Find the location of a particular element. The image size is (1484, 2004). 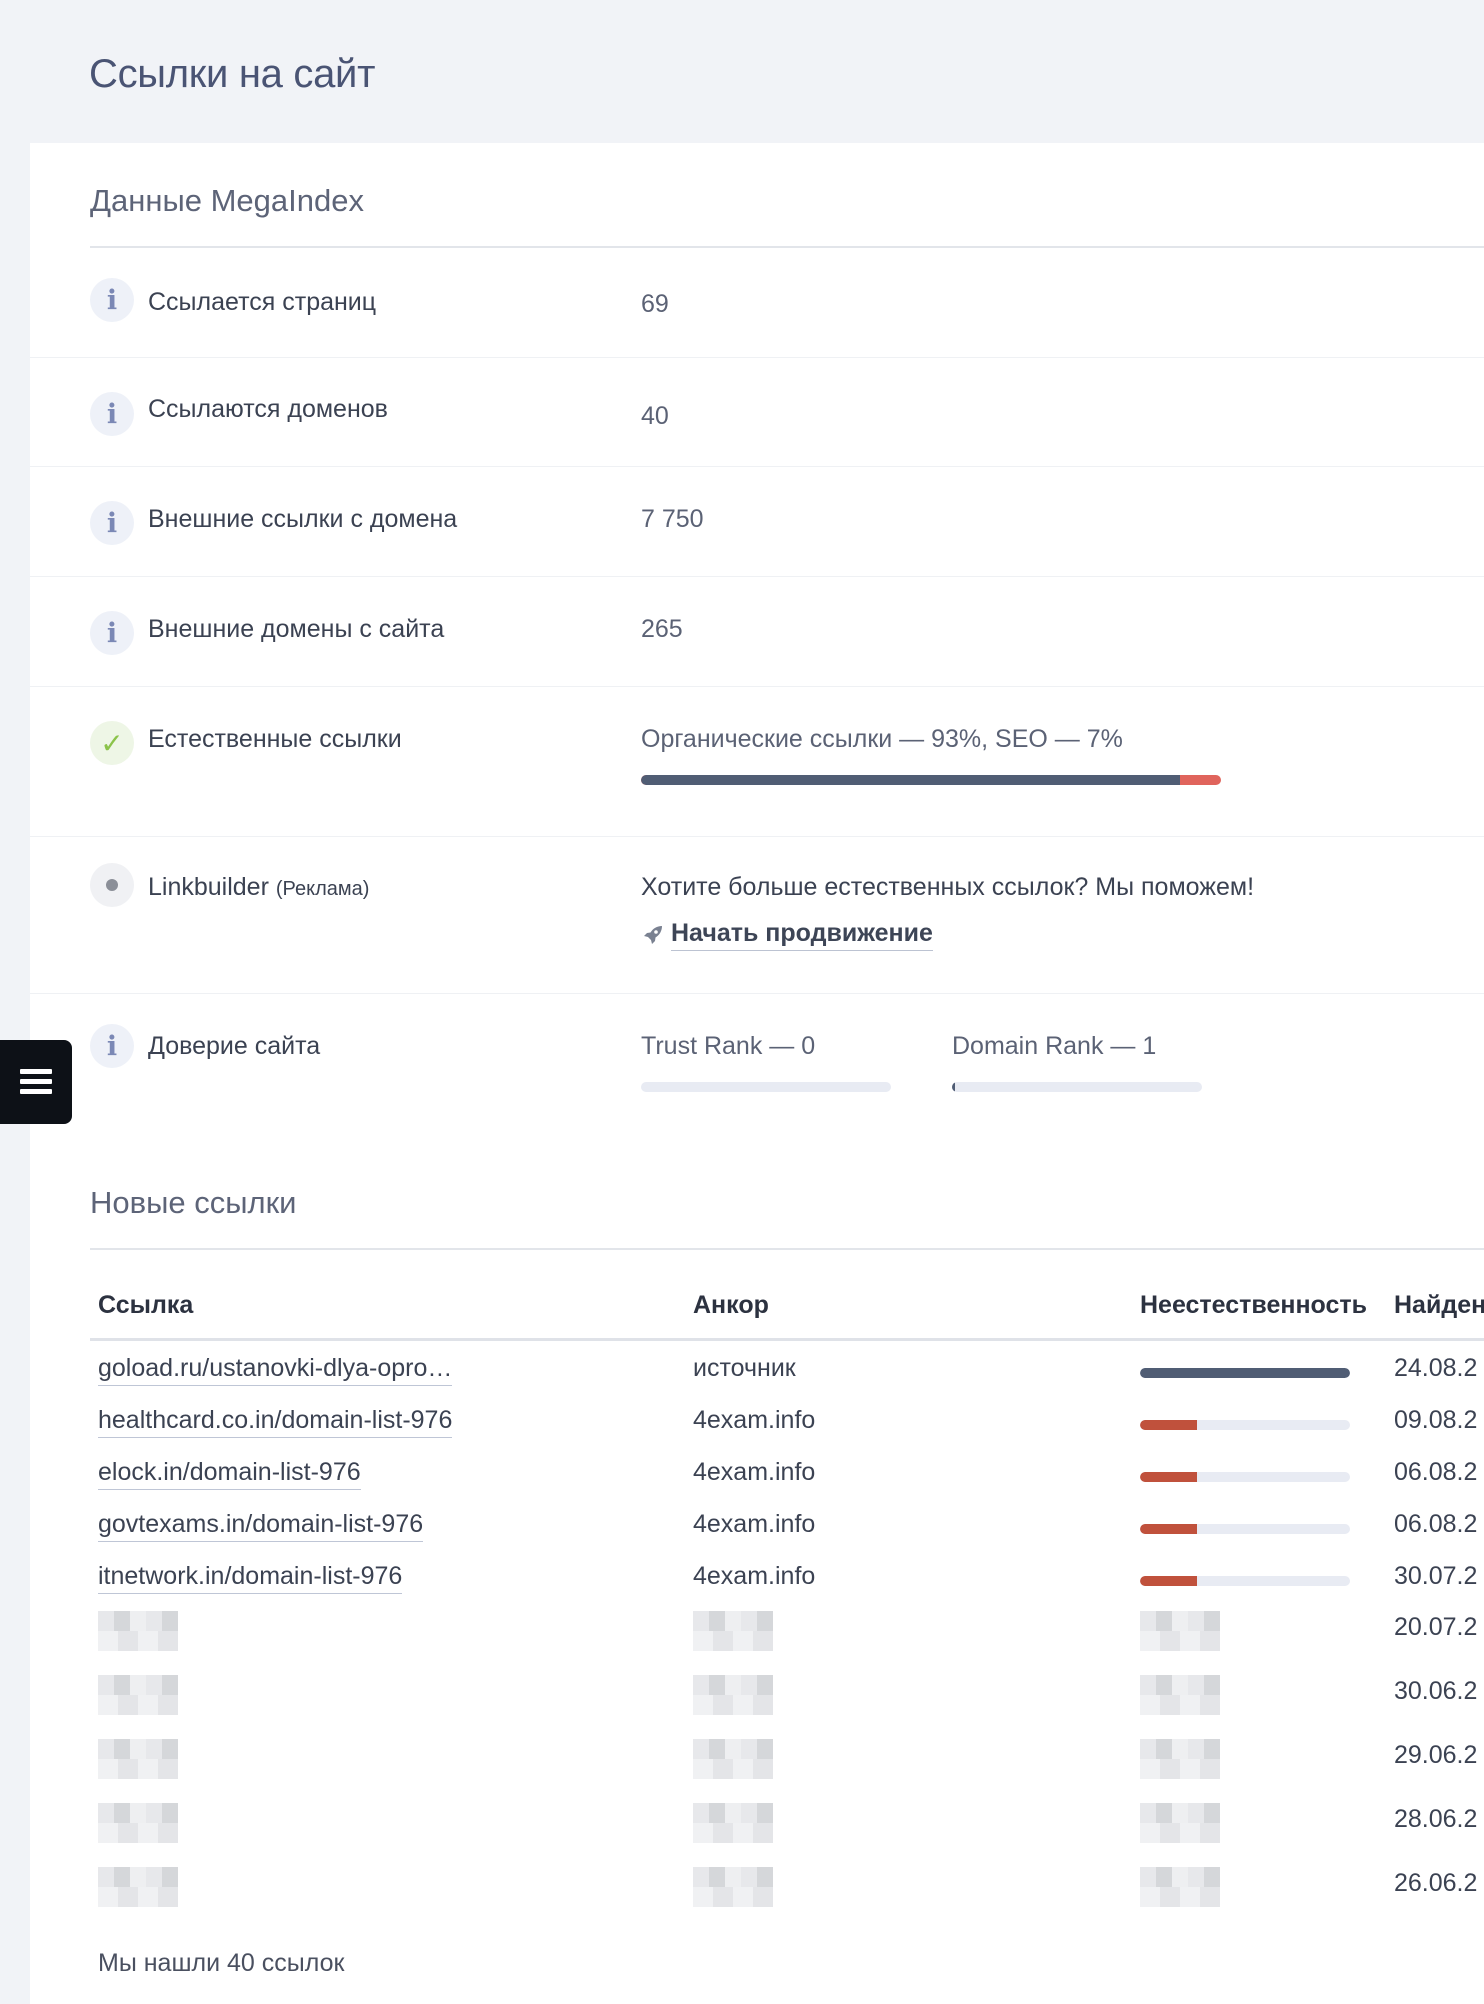

natural-links-bar is located at coordinates (931, 780).